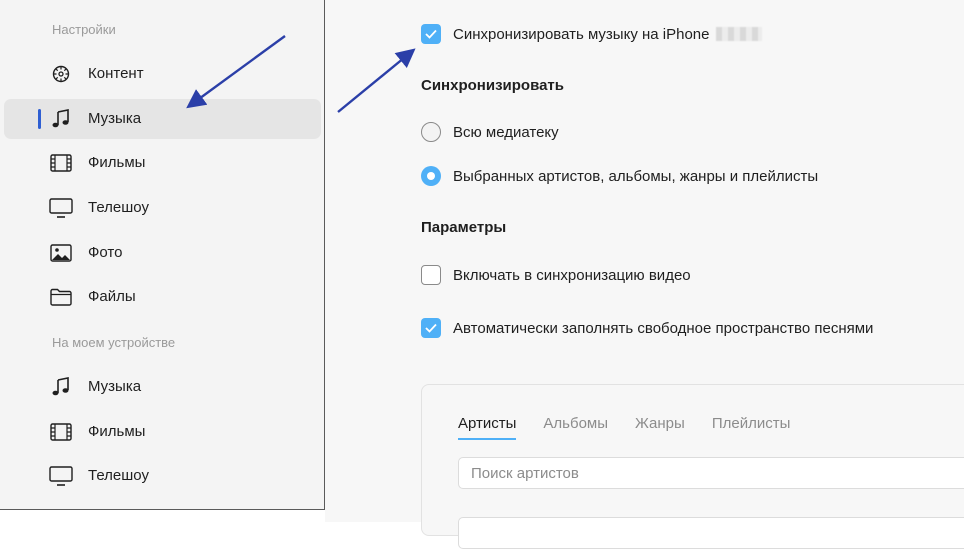  What do you see at coordinates (61, 297) in the screenshot?
I see `folder-icon` at bounding box center [61, 297].